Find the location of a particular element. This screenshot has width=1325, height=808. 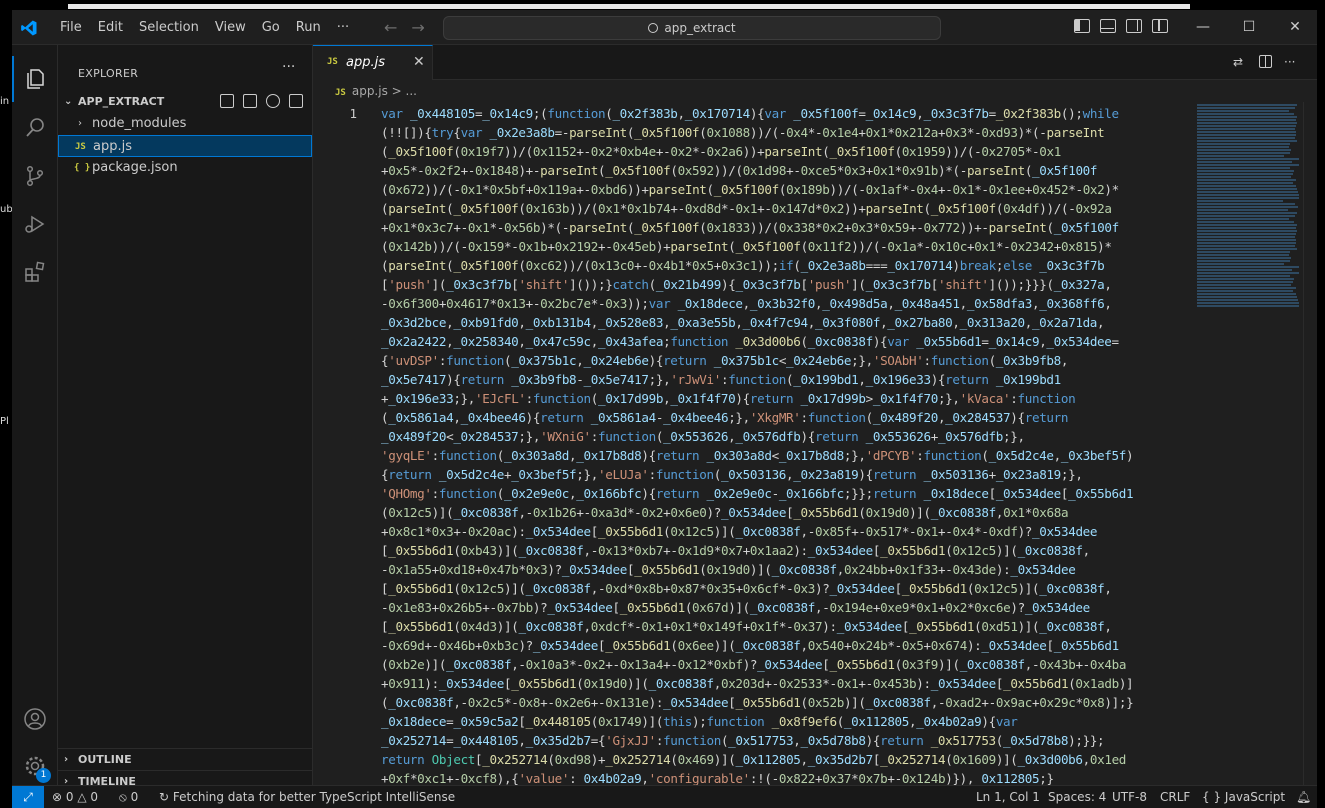

tab-label: app.js is located at coordinates (365, 62).